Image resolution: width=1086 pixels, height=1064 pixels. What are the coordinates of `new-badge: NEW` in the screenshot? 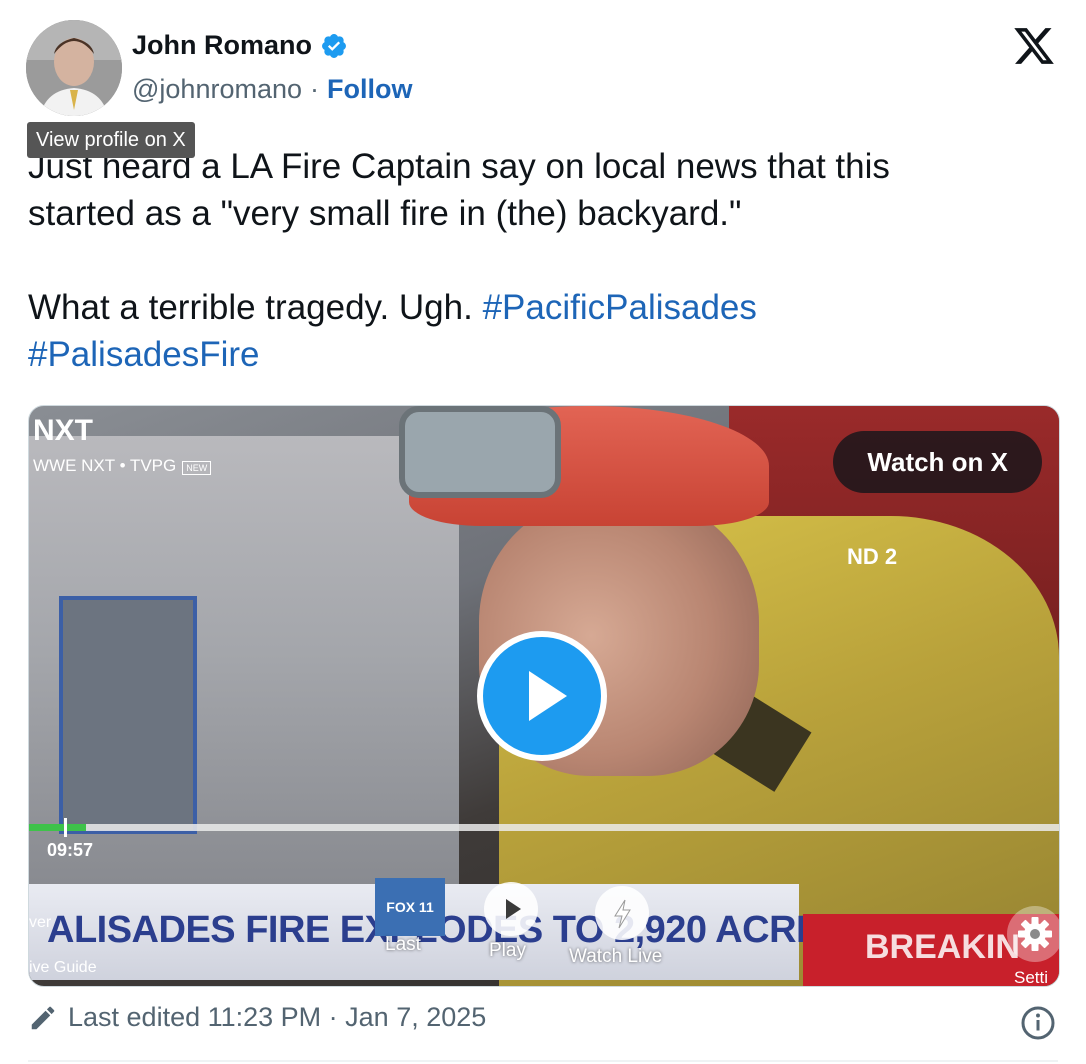 It's located at (197, 468).